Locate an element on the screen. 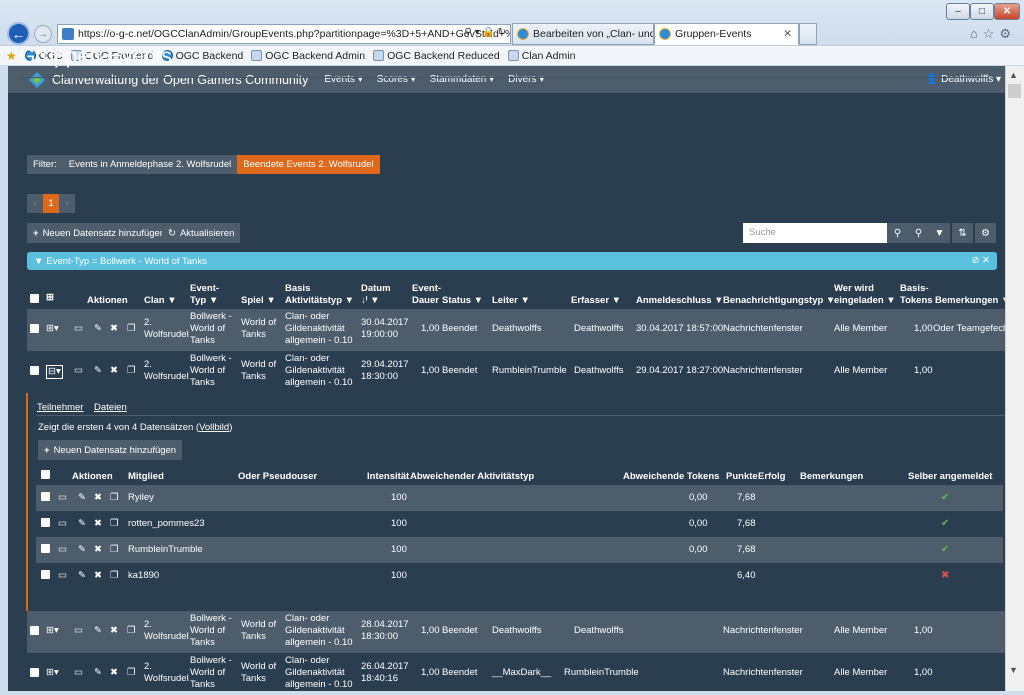 The width and height of the screenshot is (1024, 695). pagination-prev: ‹ is located at coordinates (35, 203).